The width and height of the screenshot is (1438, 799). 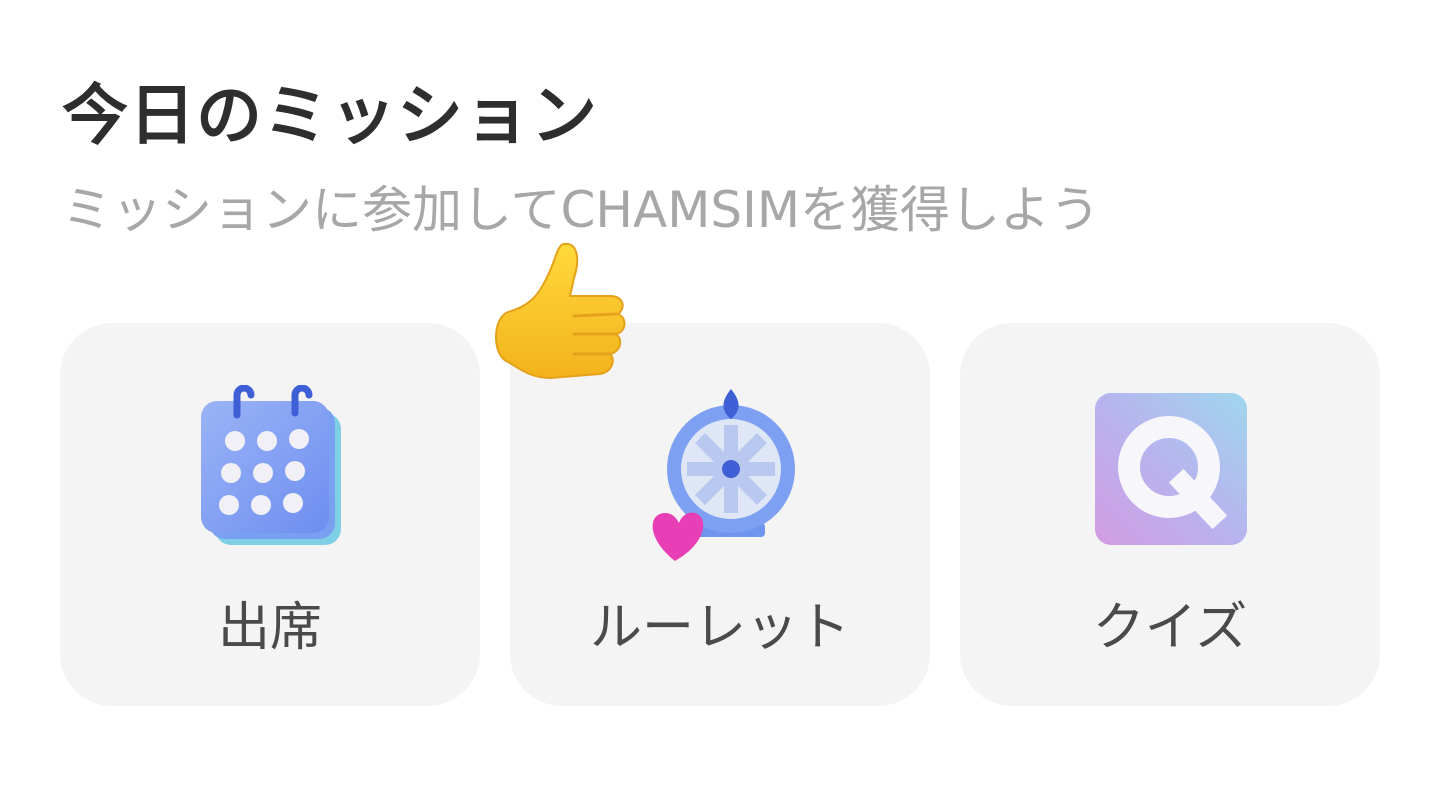 I want to click on calendar-icon, so click(x=270, y=475).